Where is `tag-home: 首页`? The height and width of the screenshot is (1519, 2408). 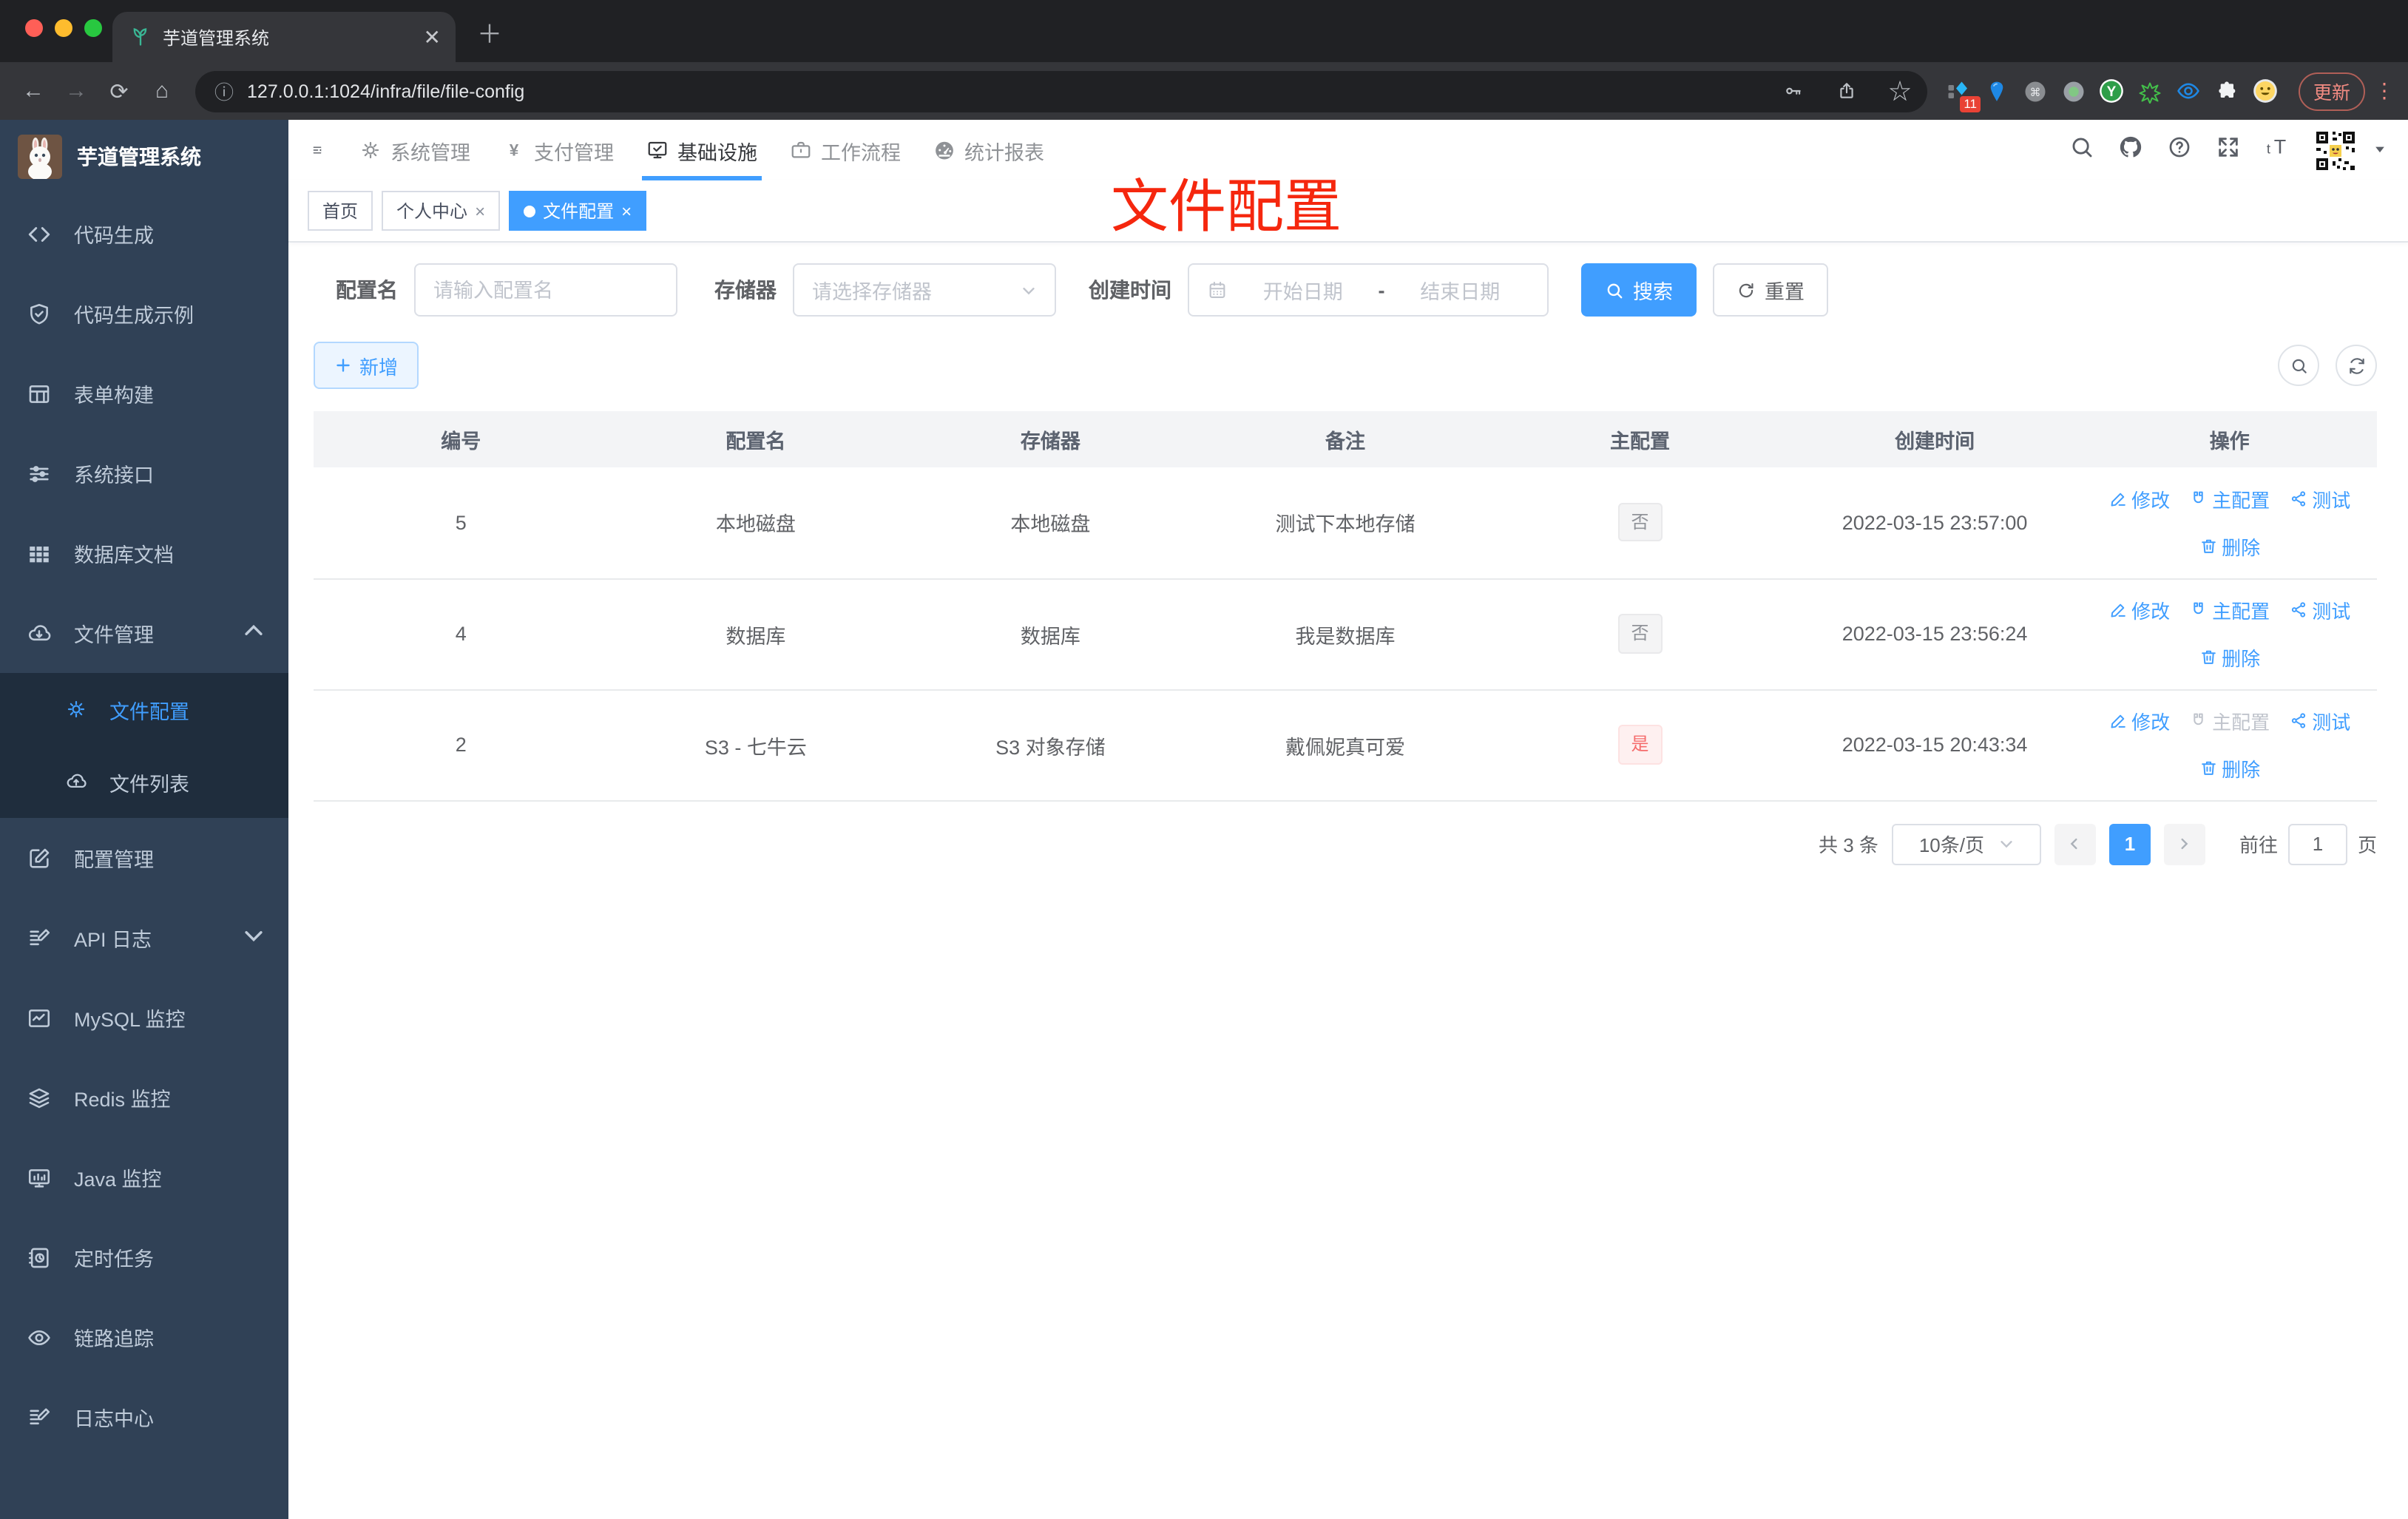 tag-home: 首页 is located at coordinates (340, 211).